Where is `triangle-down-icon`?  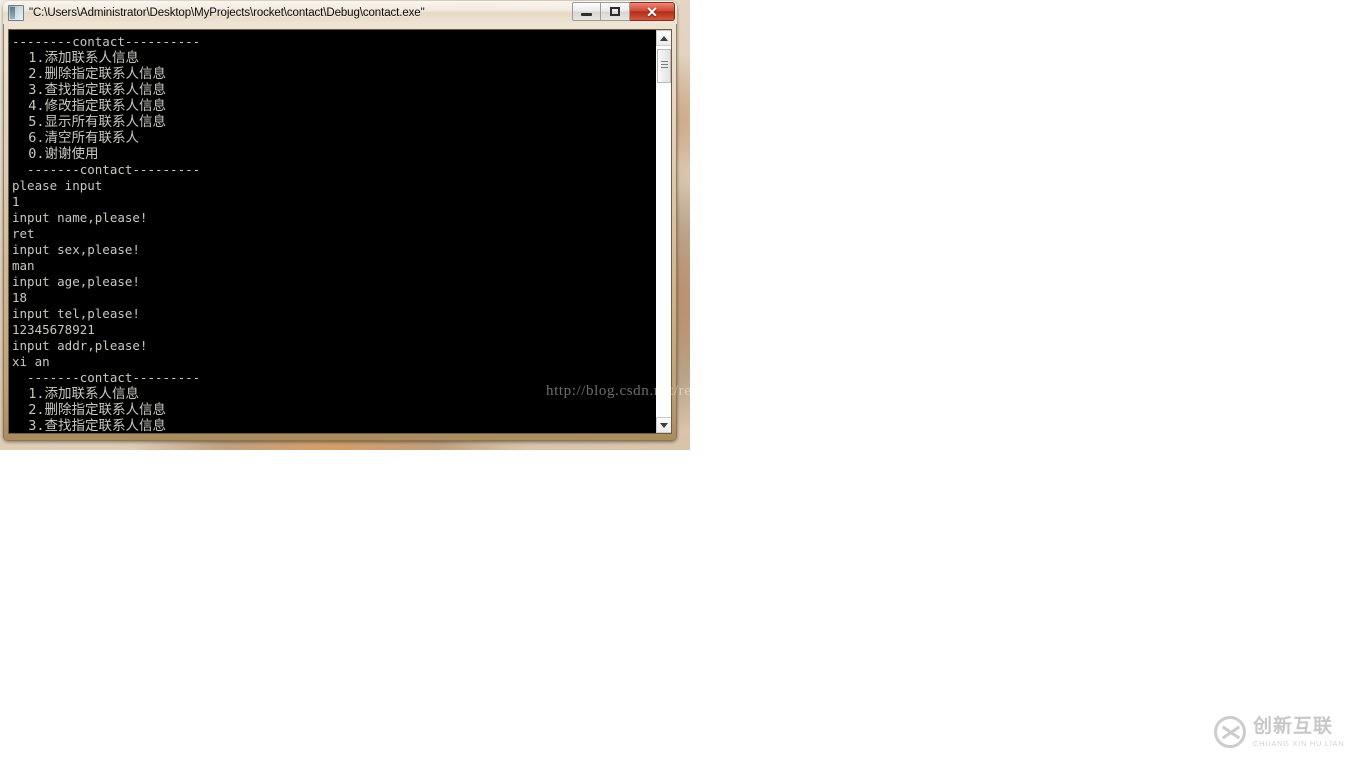 triangle-down-icon is located at coordinates (664, 425).